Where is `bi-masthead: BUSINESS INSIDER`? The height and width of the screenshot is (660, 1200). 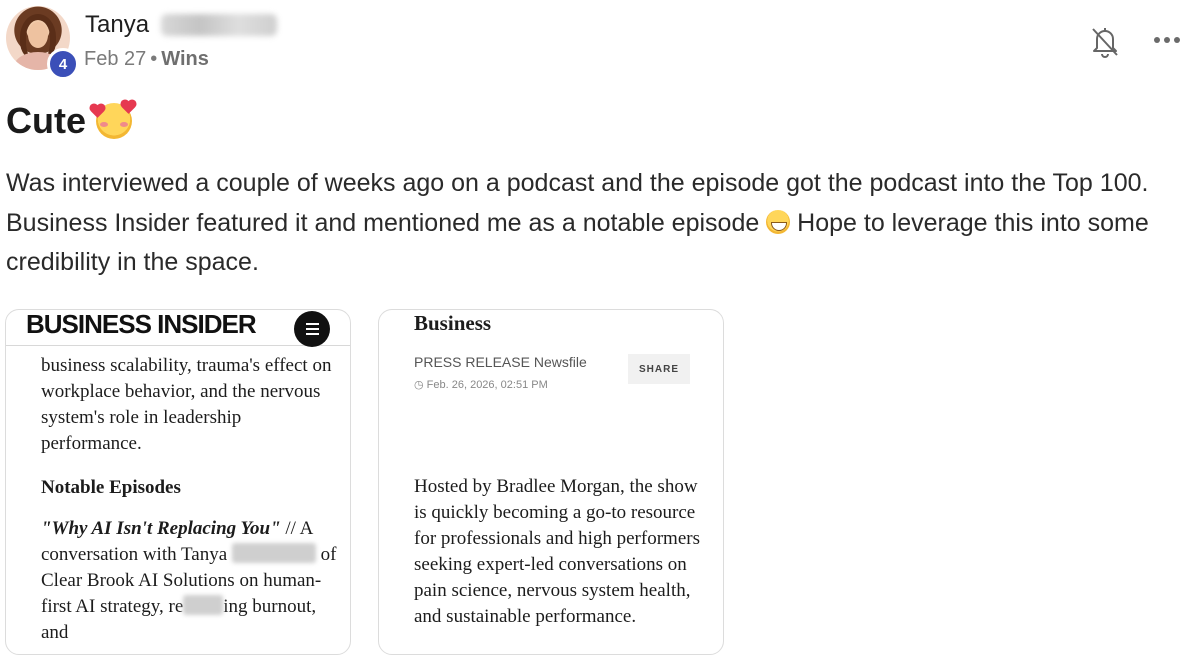
bi-masthead: BUSINESS INSIDER is located at coordinates (178, 328).